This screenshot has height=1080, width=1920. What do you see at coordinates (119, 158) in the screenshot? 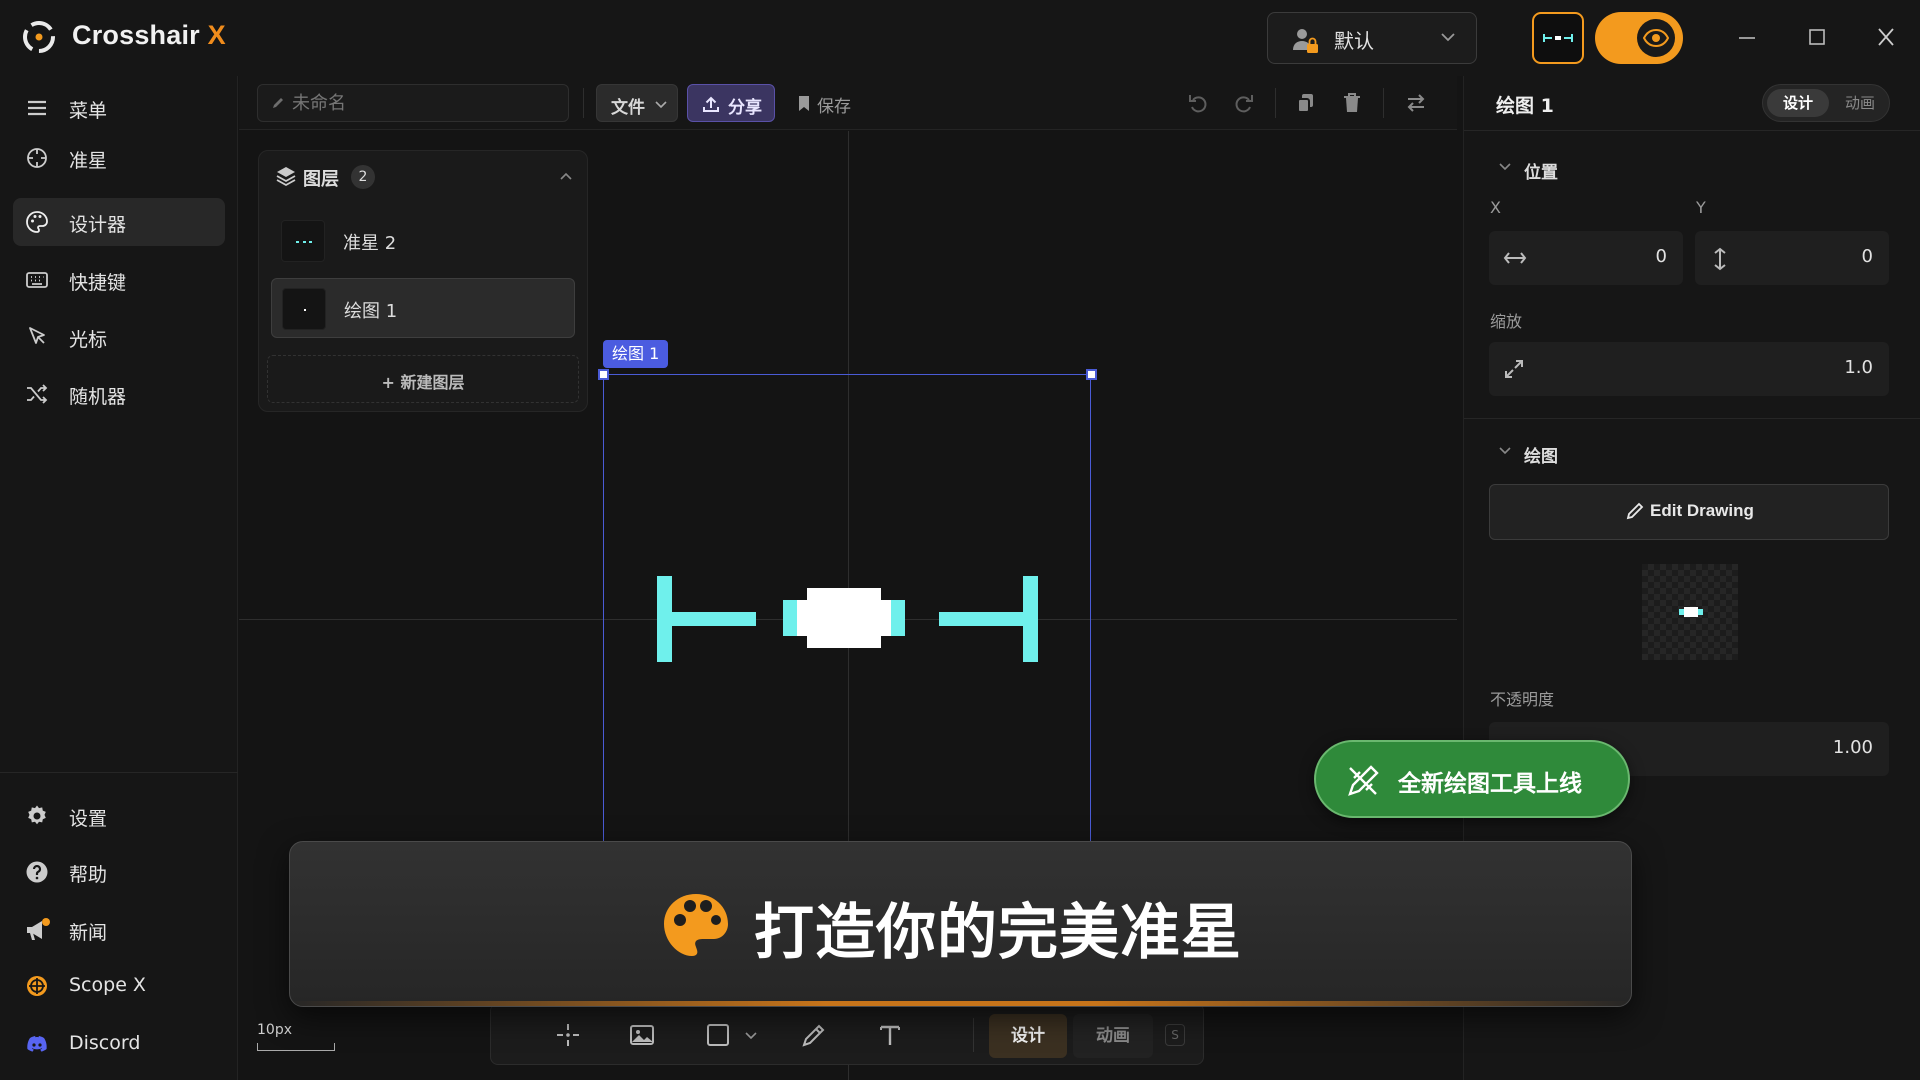
I see `sidebar-item-crosshair: 准星` at bounding box center [119, 158].